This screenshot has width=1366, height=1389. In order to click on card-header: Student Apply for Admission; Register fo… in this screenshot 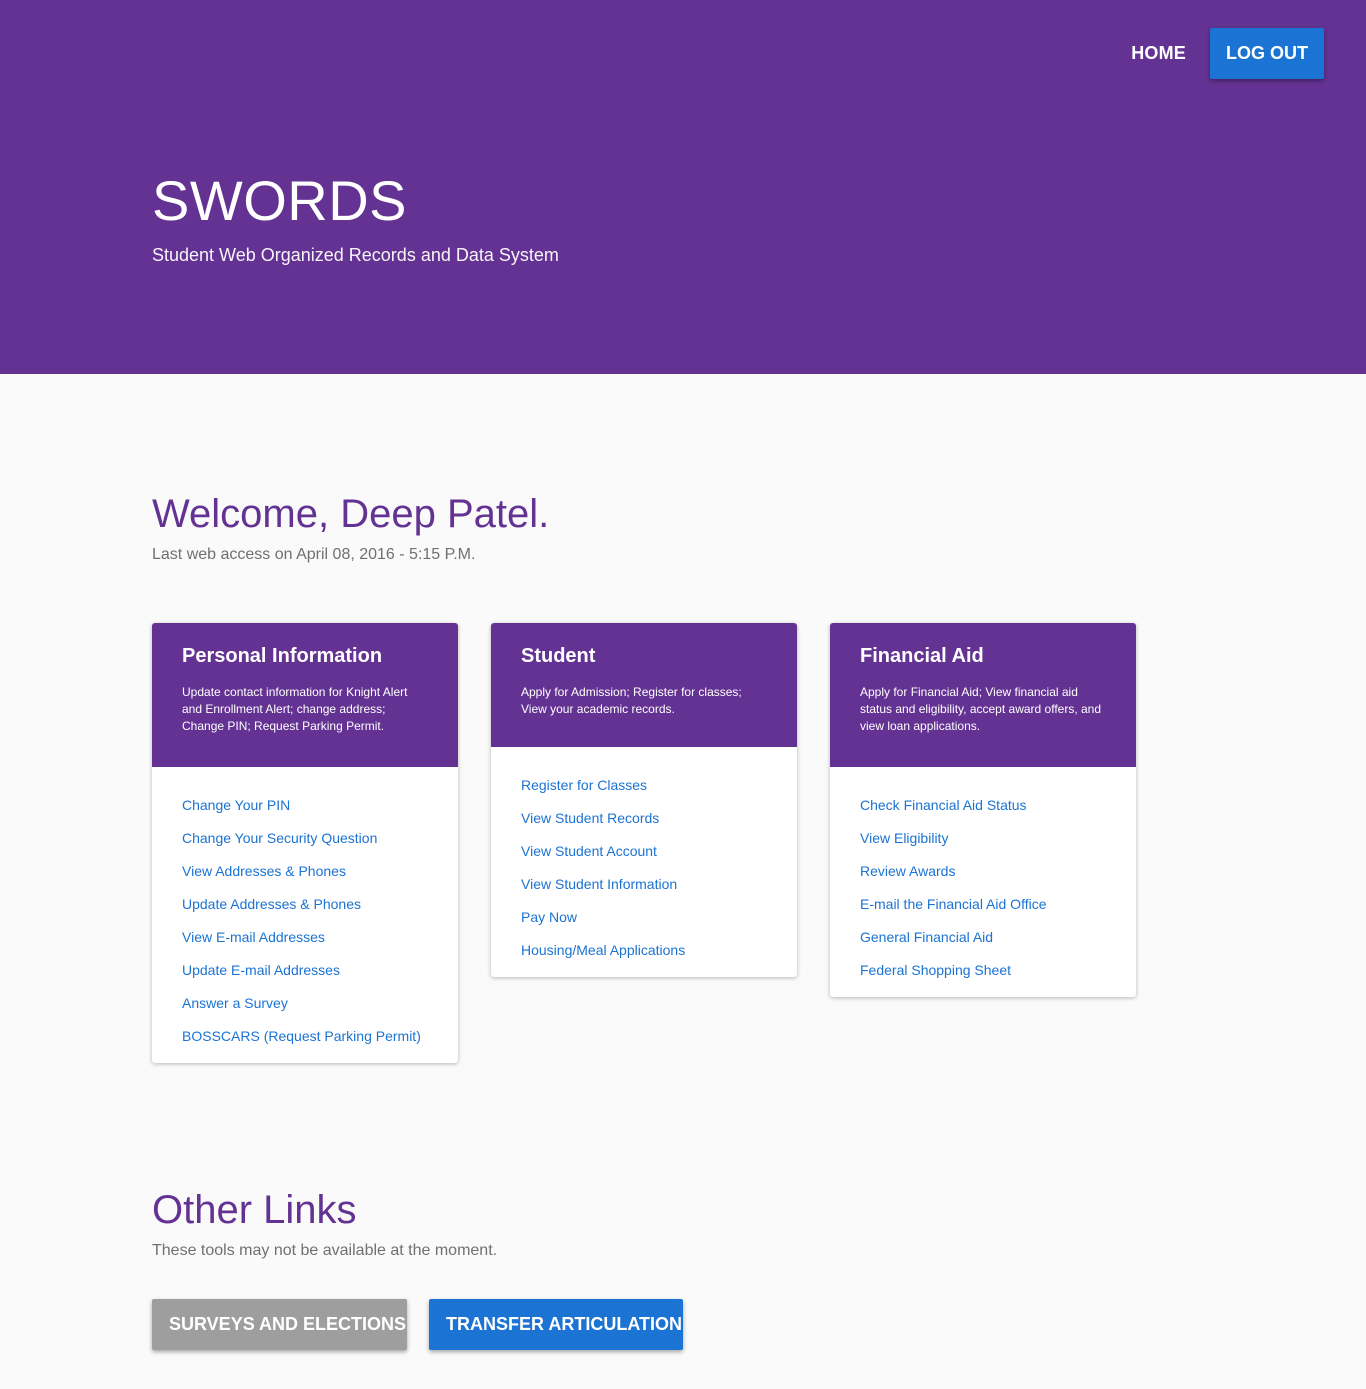, I will do `click(644, 685)`.